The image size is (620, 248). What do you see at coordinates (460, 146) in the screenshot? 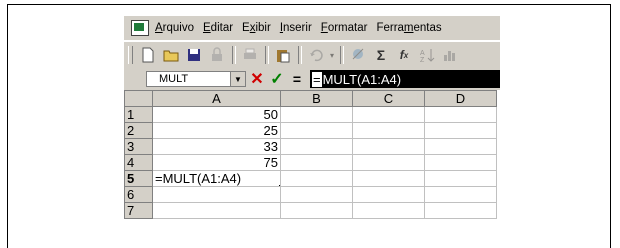
I see `cell-d3` at bounding box center [460, 146].